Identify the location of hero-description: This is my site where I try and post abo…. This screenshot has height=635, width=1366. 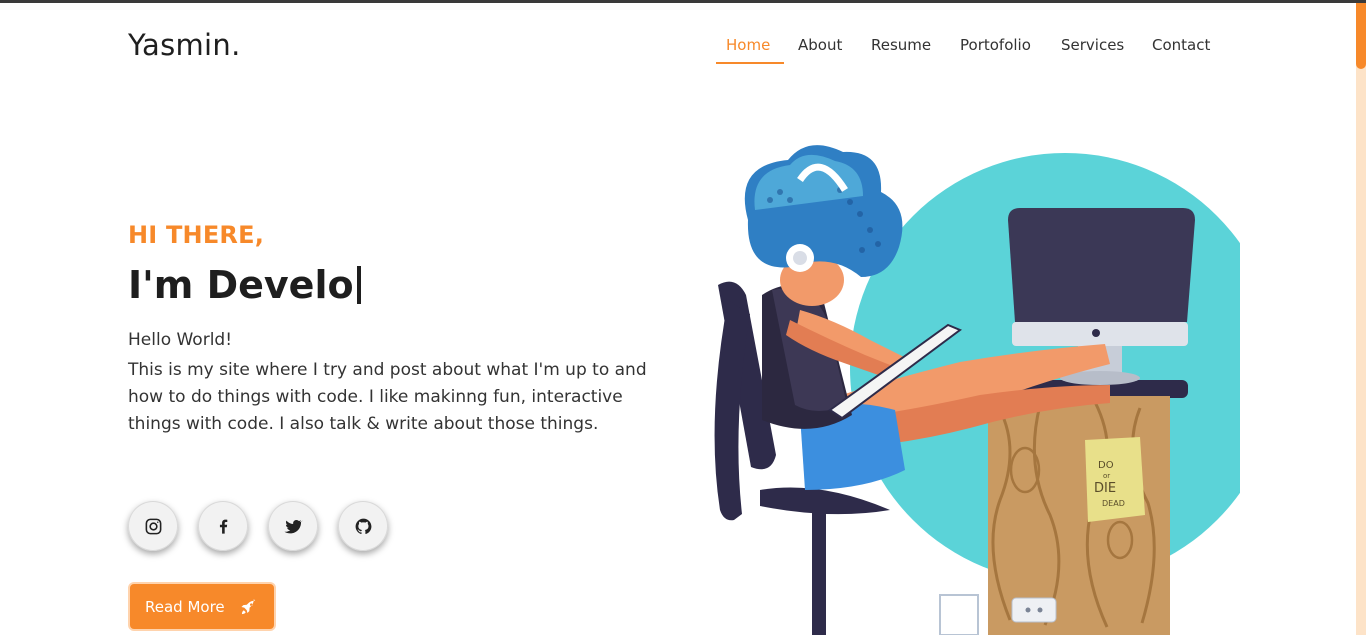
(387, 397).